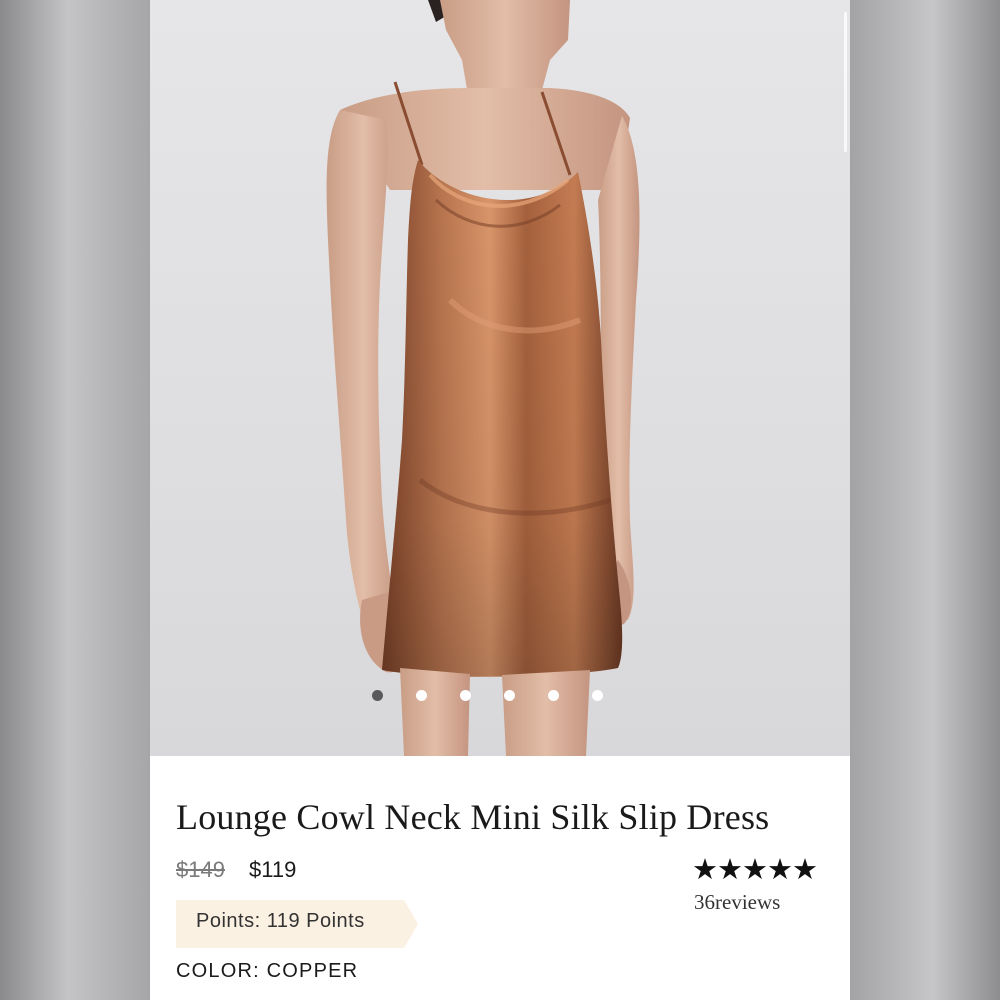  Describe the element at coordinates (737, 902) in the screenshot. I see `reviews-link: 36reviews` at that location.